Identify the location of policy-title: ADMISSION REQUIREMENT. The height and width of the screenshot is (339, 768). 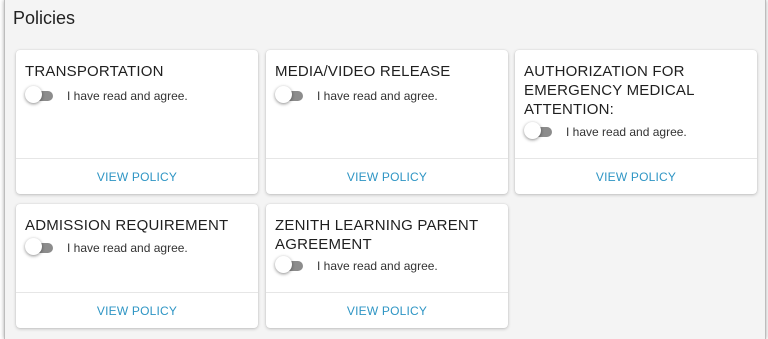
(127, 225).